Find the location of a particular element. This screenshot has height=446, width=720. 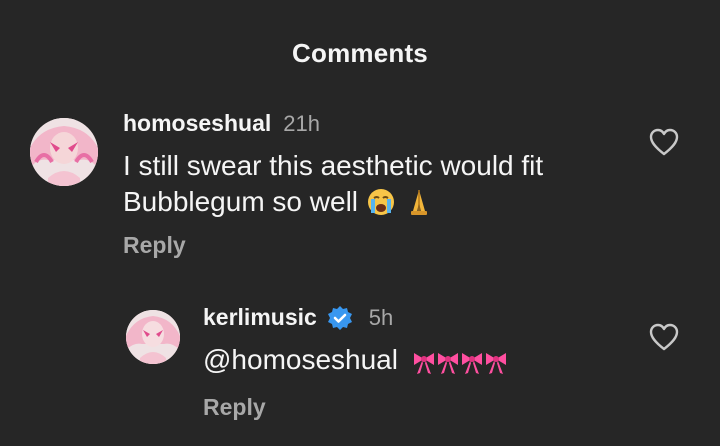

comment-meta: kerlimusic 5h is located at coordinates (298, 317).